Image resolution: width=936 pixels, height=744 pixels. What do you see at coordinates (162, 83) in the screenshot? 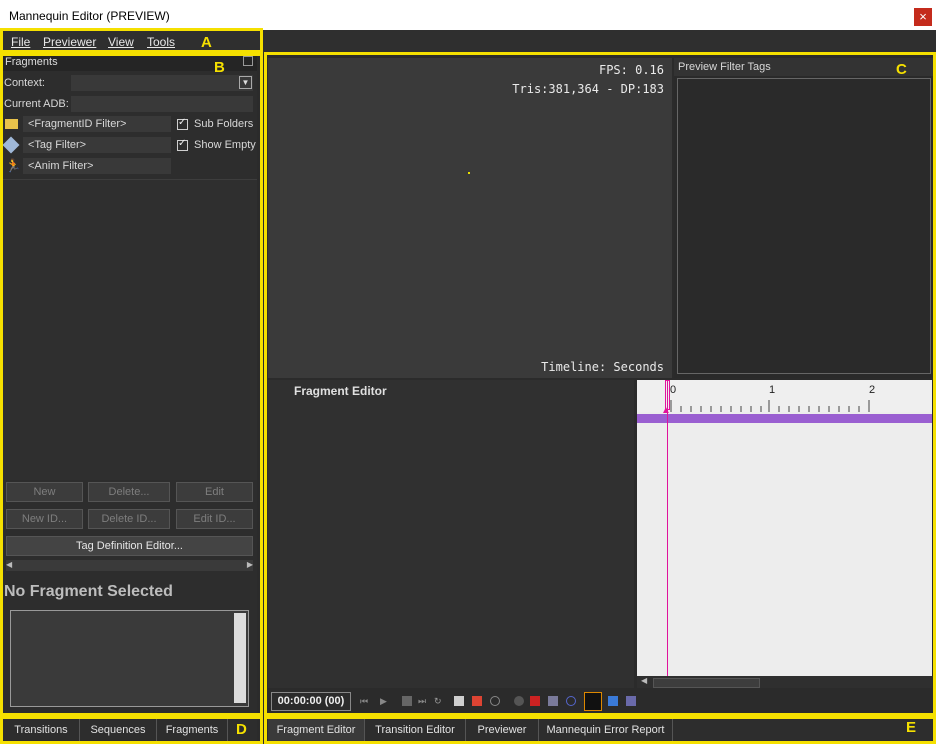
I see `context-dropdown: ▼` at bounding box center [162, 83].